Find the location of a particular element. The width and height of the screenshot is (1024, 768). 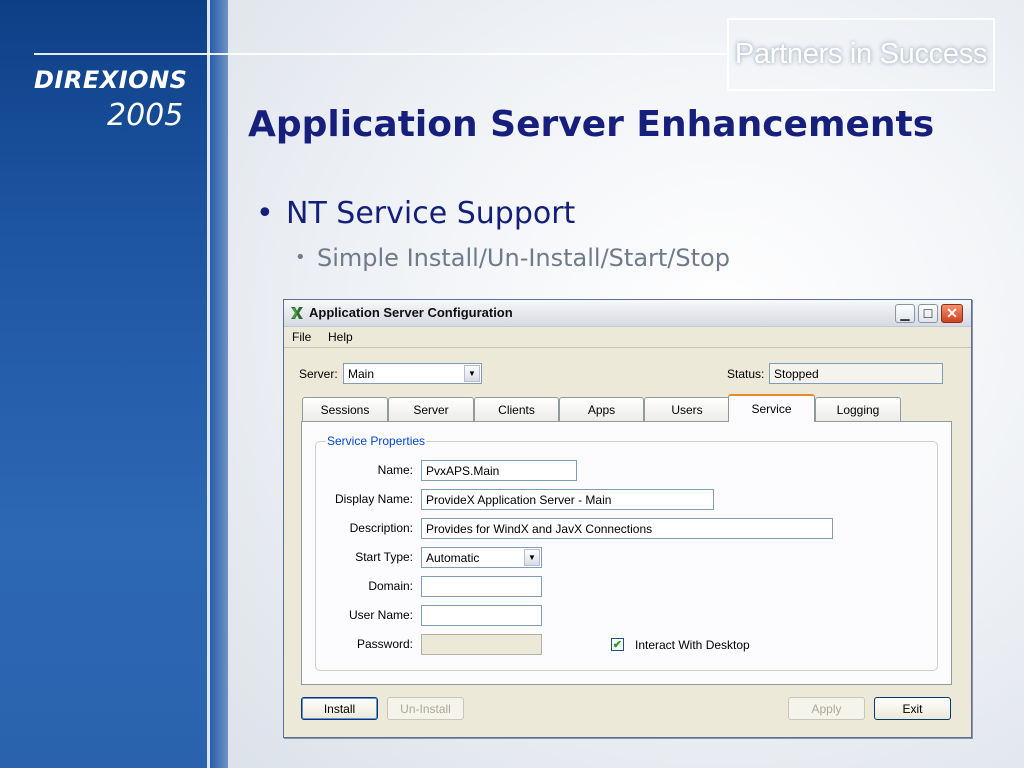

slide-title: Application Server Enhancements is located at coordinates (591, 124).